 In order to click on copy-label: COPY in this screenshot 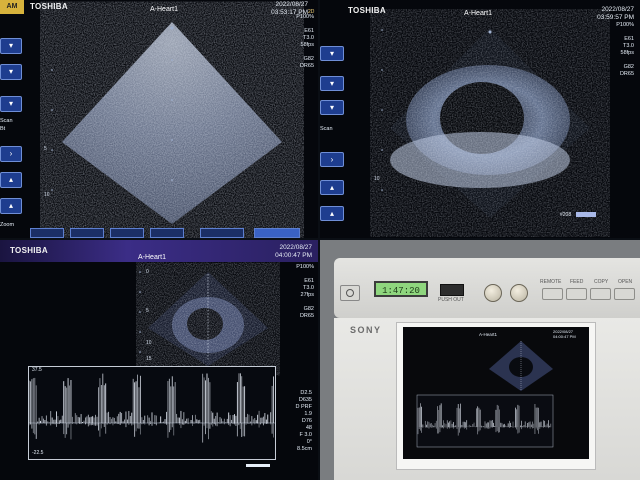, I will do `click(601, 282)`.